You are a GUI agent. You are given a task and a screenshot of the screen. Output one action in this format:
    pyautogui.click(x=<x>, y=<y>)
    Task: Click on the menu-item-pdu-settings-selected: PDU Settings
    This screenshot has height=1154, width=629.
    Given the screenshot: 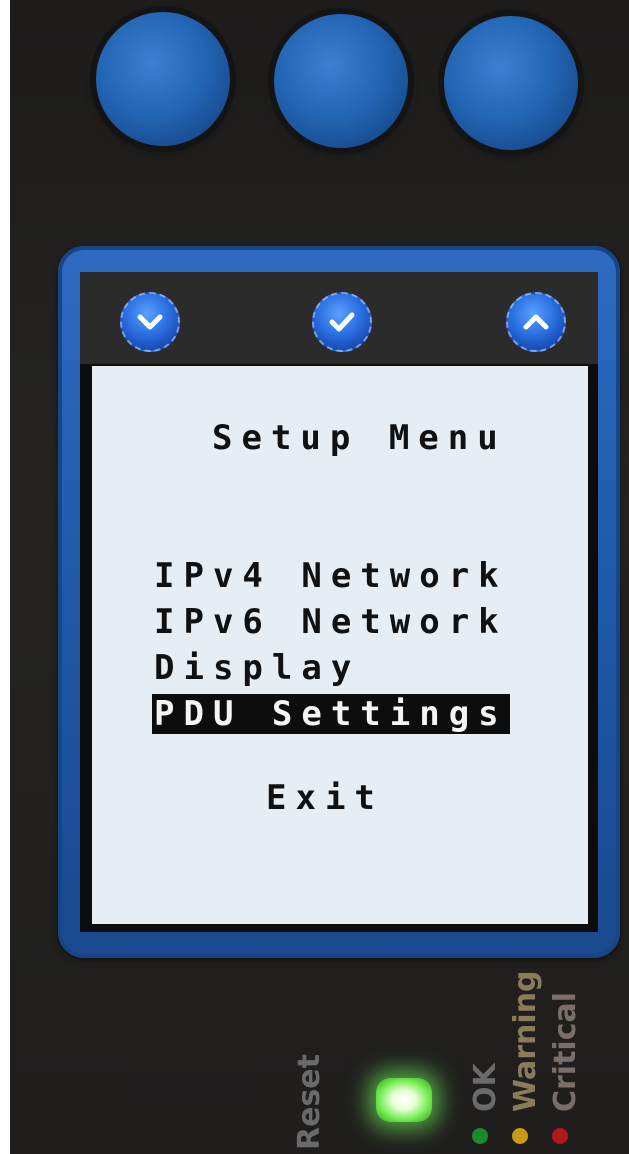 What is the action you would take?
    pyautogui.click(x=331, y=714)
    